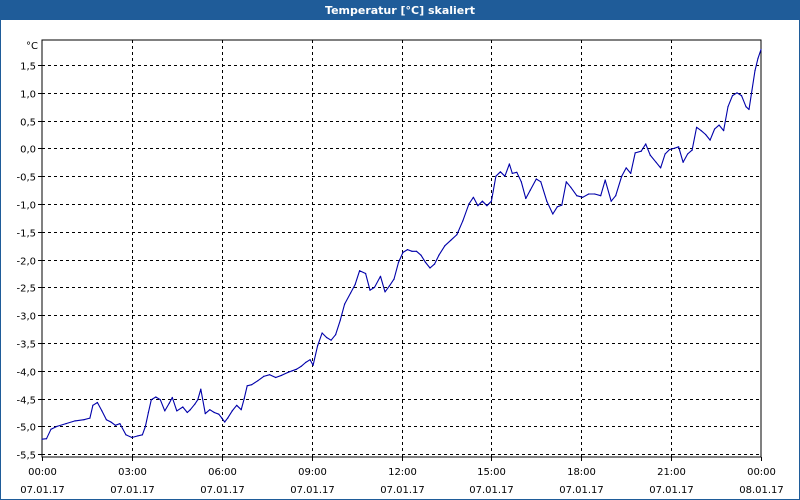  Describe the element at coordinates (222, 472) in the screenshot. I see `x-tick-time: 06:00` at that location.